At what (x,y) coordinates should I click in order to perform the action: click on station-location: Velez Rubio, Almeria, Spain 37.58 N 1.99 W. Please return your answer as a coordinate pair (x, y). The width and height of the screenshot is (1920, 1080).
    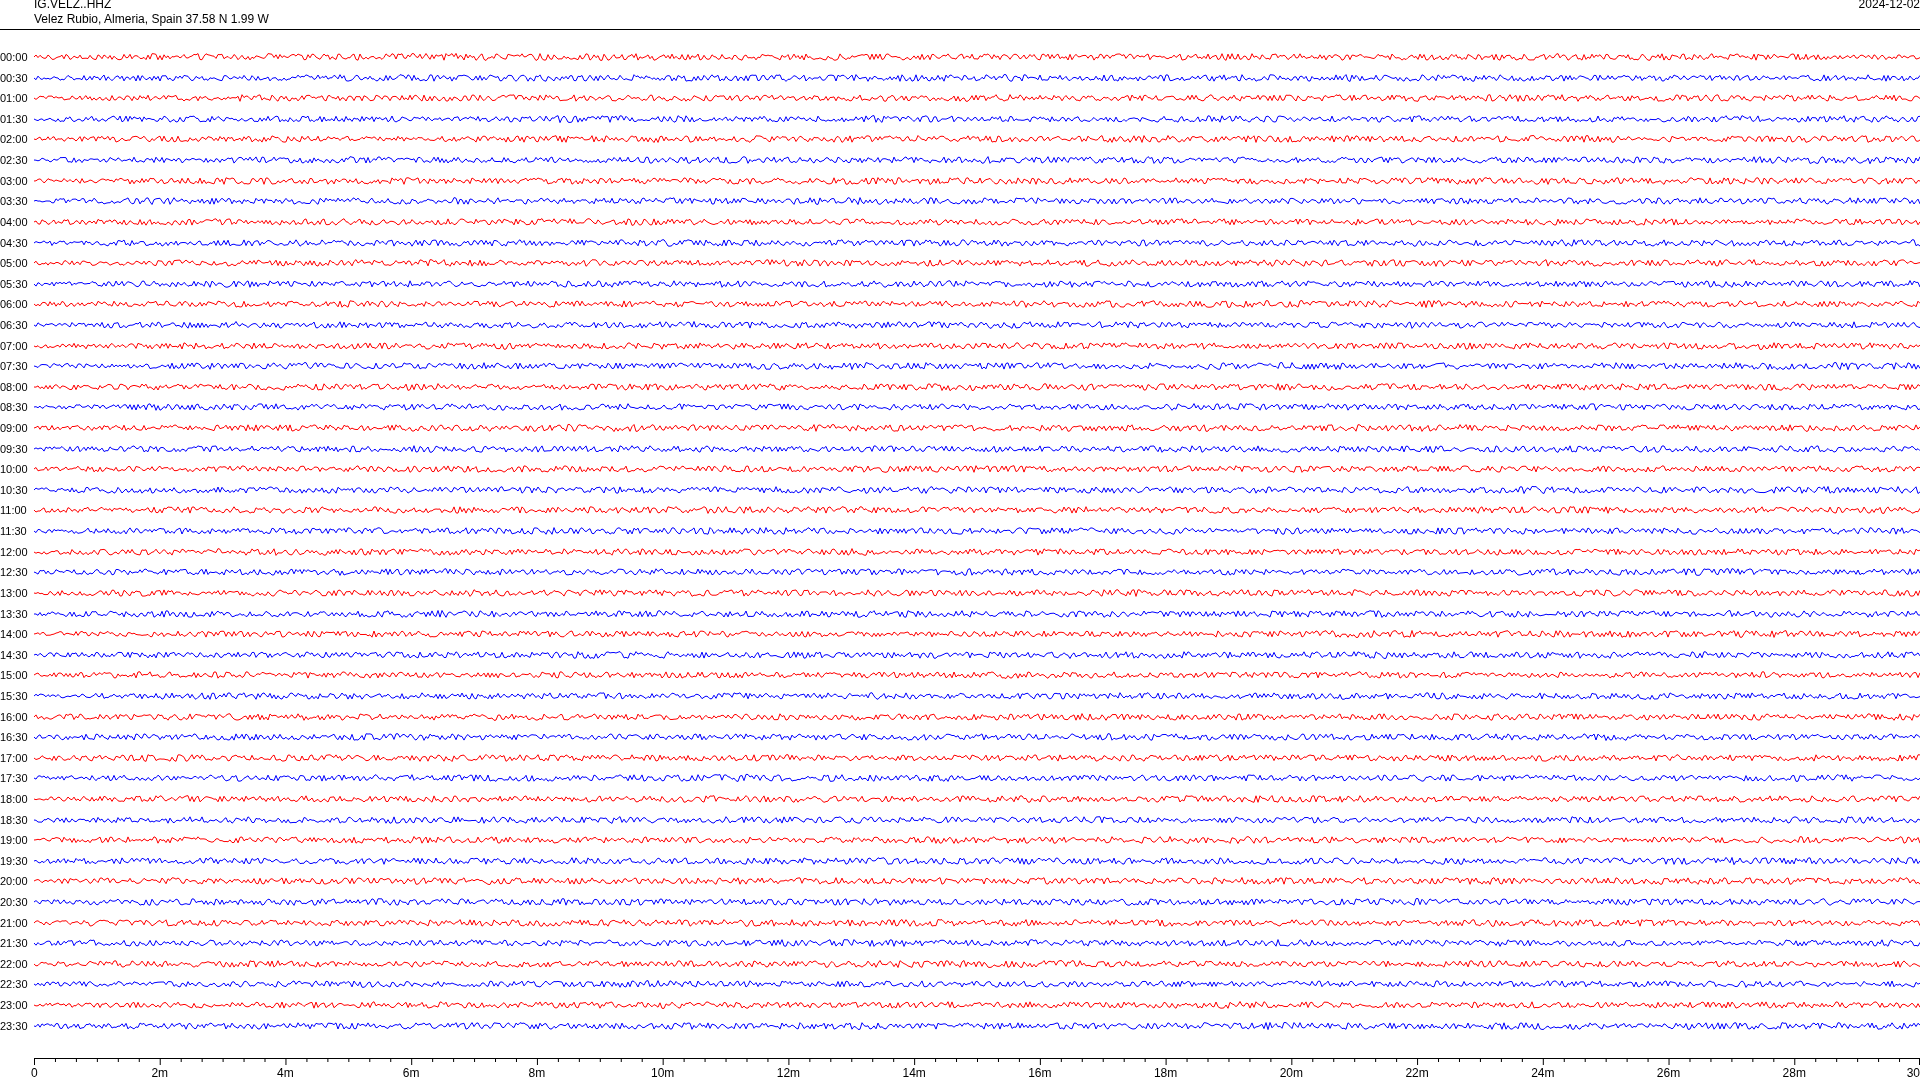
    Looking at the image, I should click on (151, 19).